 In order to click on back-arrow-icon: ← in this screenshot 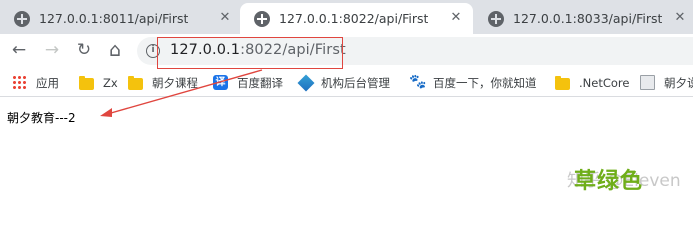, I will do `click(19, 50)`.